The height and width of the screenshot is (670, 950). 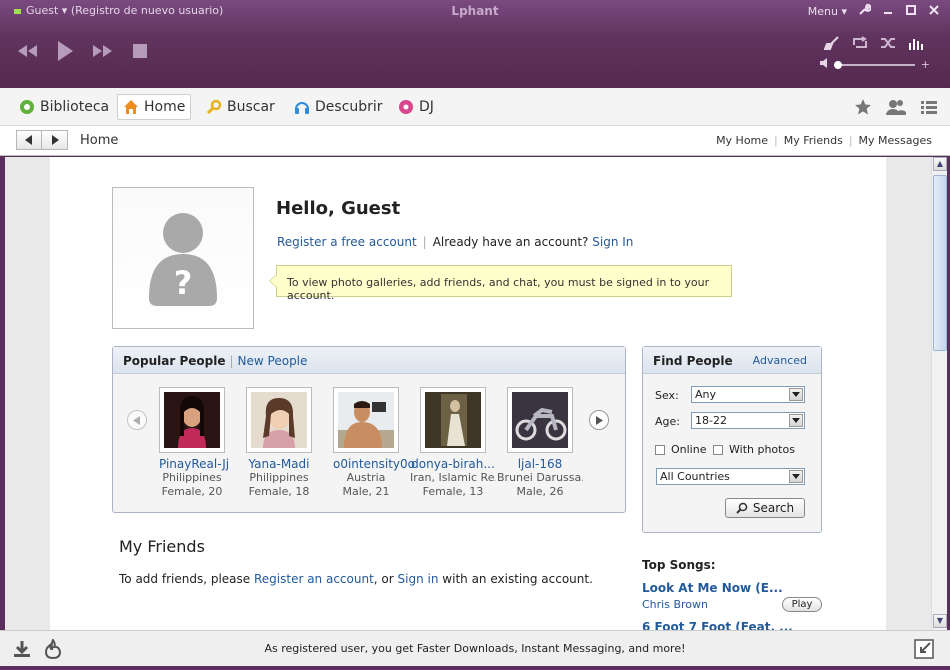 I want to click on person-name: ljal-168, so click(x=540, y=464).